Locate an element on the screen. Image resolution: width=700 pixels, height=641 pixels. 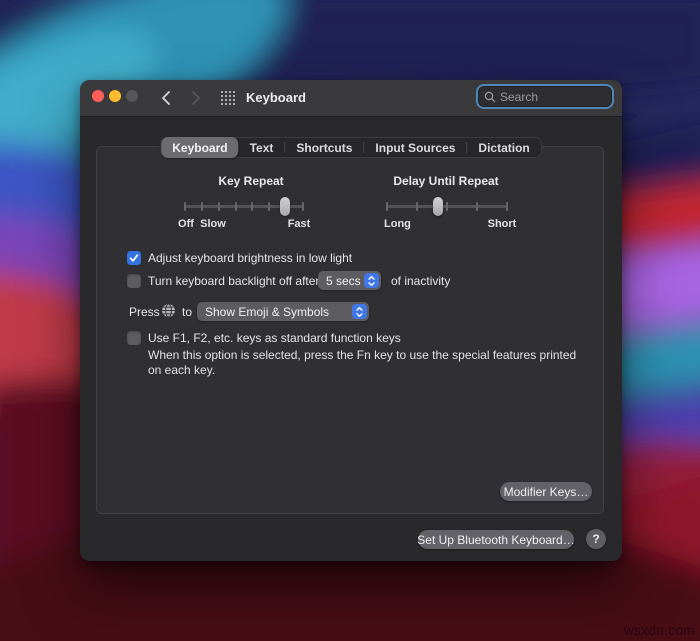
backlight-off-label: Turn keyboard backlight off after is located at coordinates (234, 281).